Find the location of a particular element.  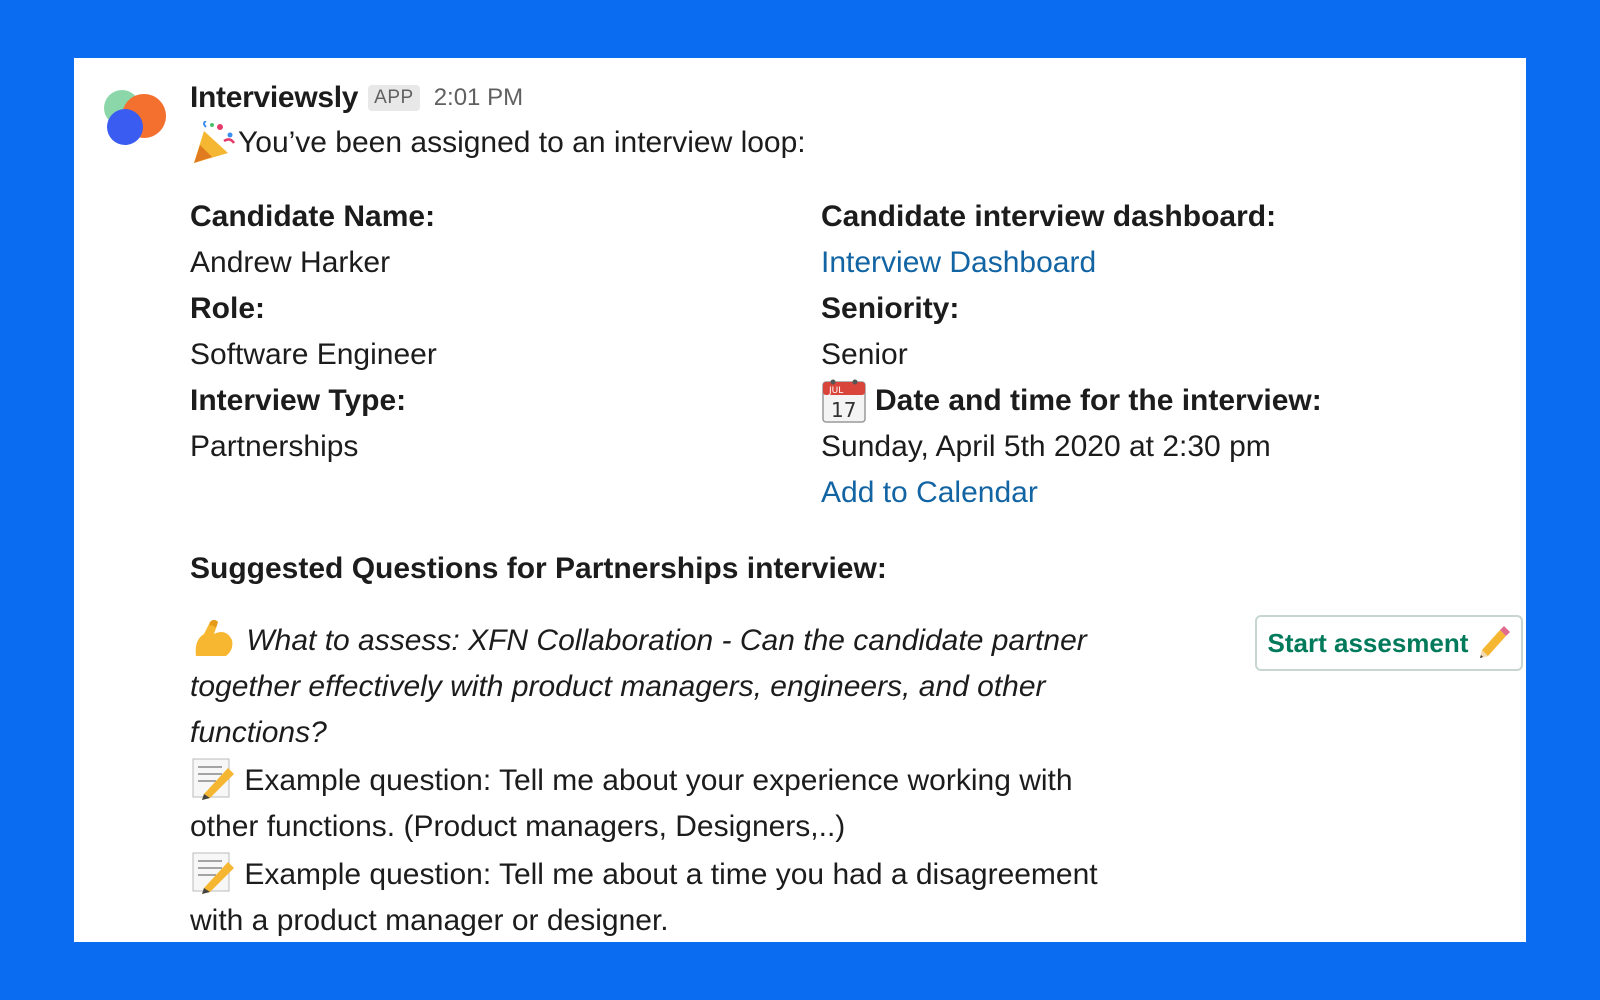

pencil-icon is located at coordinates (1495, 642).